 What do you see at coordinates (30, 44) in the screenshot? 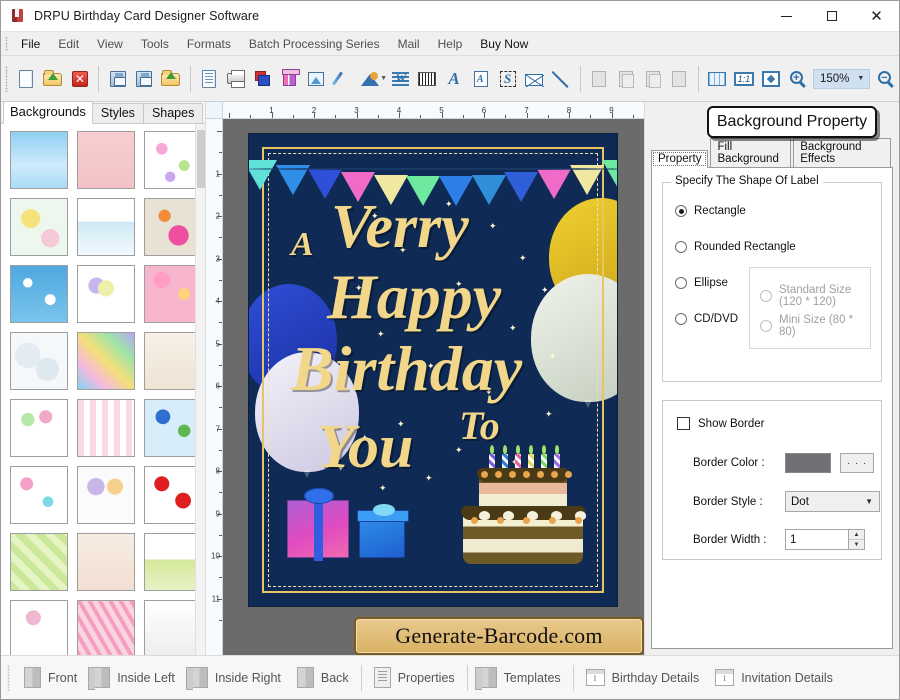
I see `menu-item-file: File` at bounding box center [30, 44].